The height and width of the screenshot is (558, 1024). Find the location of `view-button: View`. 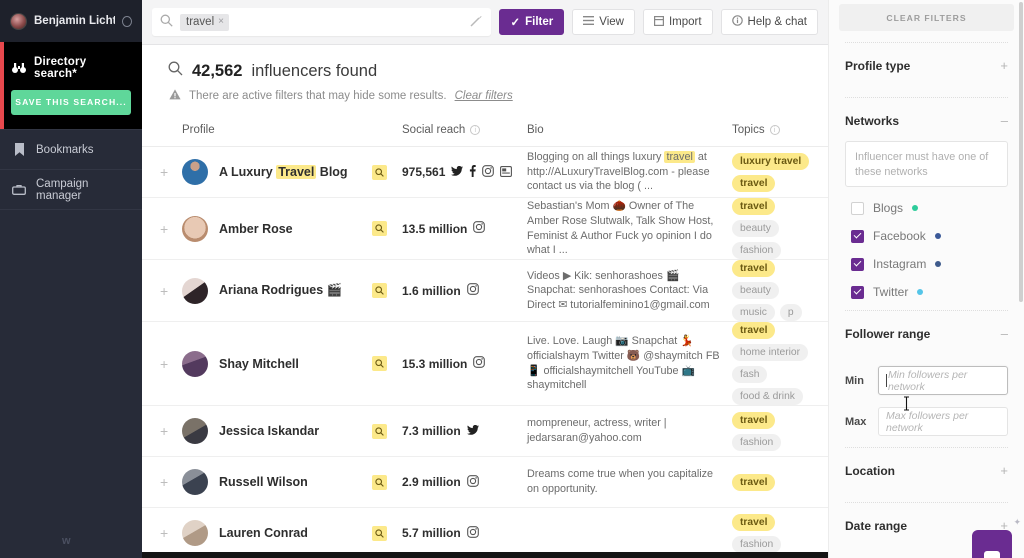

view-button: View is located at coordinates (603, 22).